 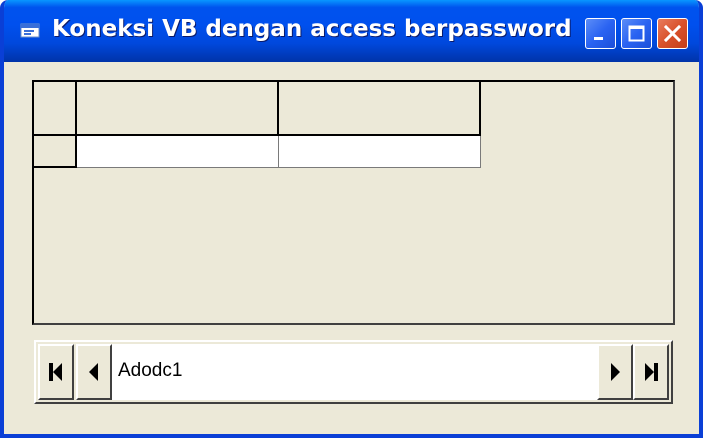 I want to click on title-bar: Koneksi VB dengan access berpassword, so click(x=351, y=31).